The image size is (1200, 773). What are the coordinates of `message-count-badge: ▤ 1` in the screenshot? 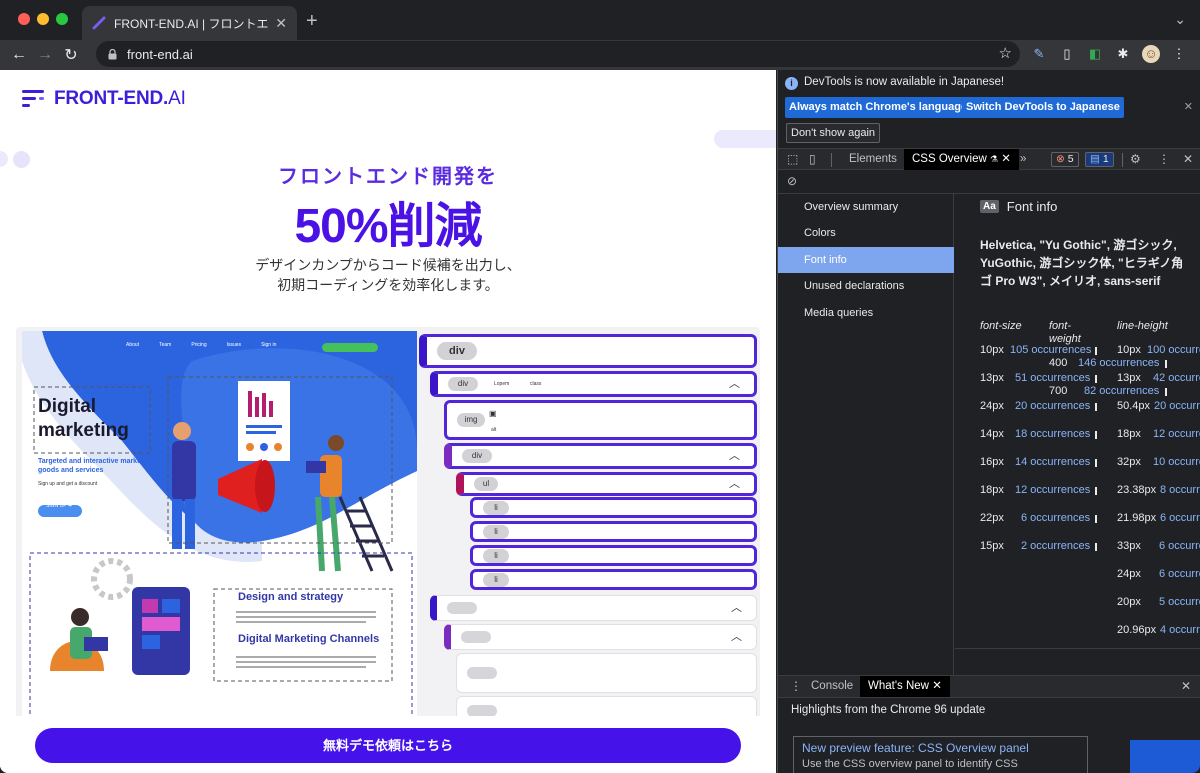 It's located at (1099, 159).